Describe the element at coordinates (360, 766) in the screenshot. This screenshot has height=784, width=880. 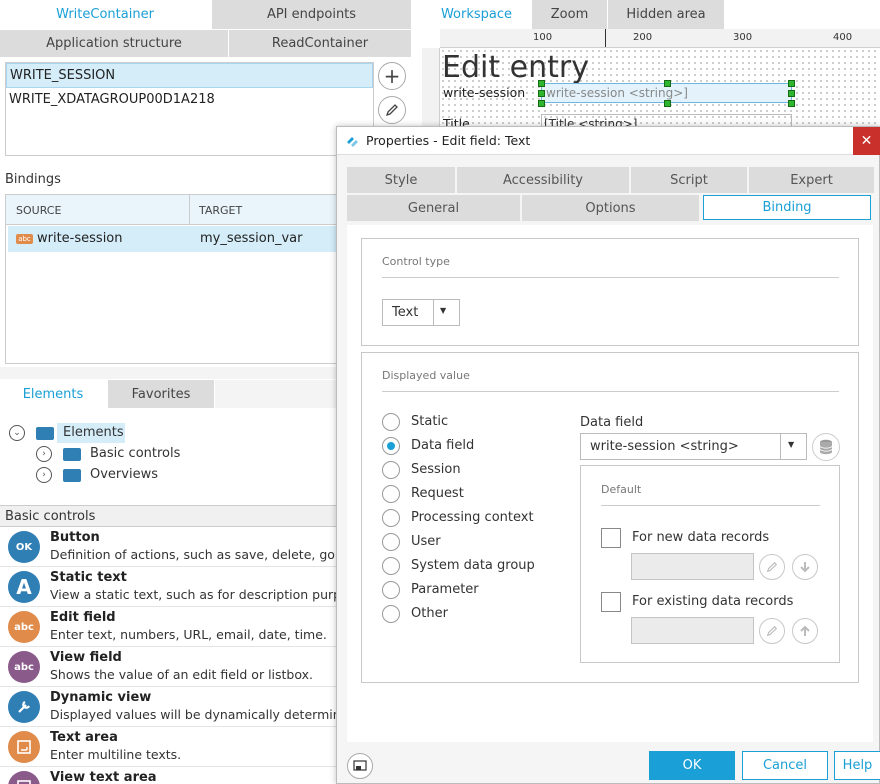
I see `dialog-footer-icon-button` at that location.